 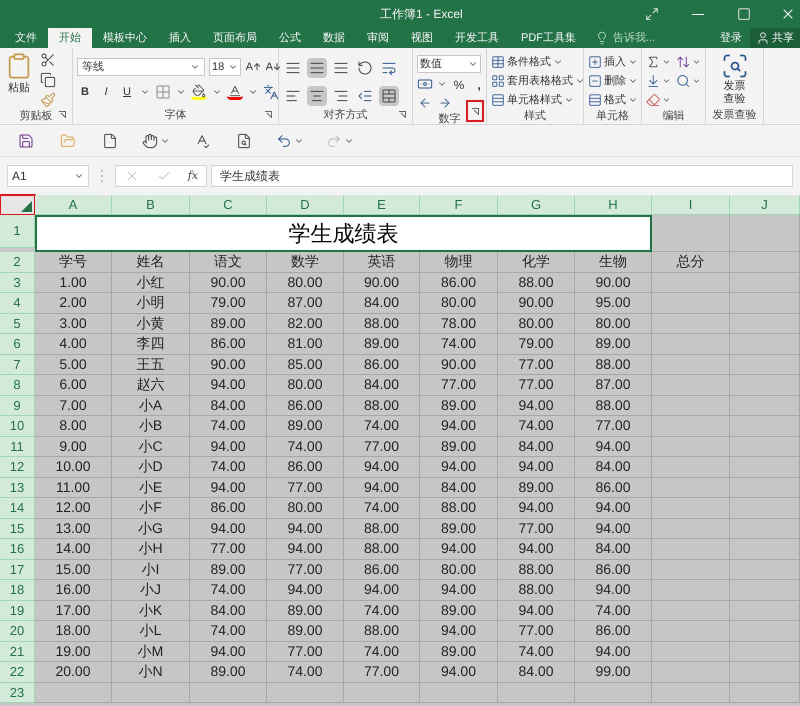 What do you see at coordinates (48, 80) in the screenshot?
I see `copy-button` at bounding box center [48, 80].